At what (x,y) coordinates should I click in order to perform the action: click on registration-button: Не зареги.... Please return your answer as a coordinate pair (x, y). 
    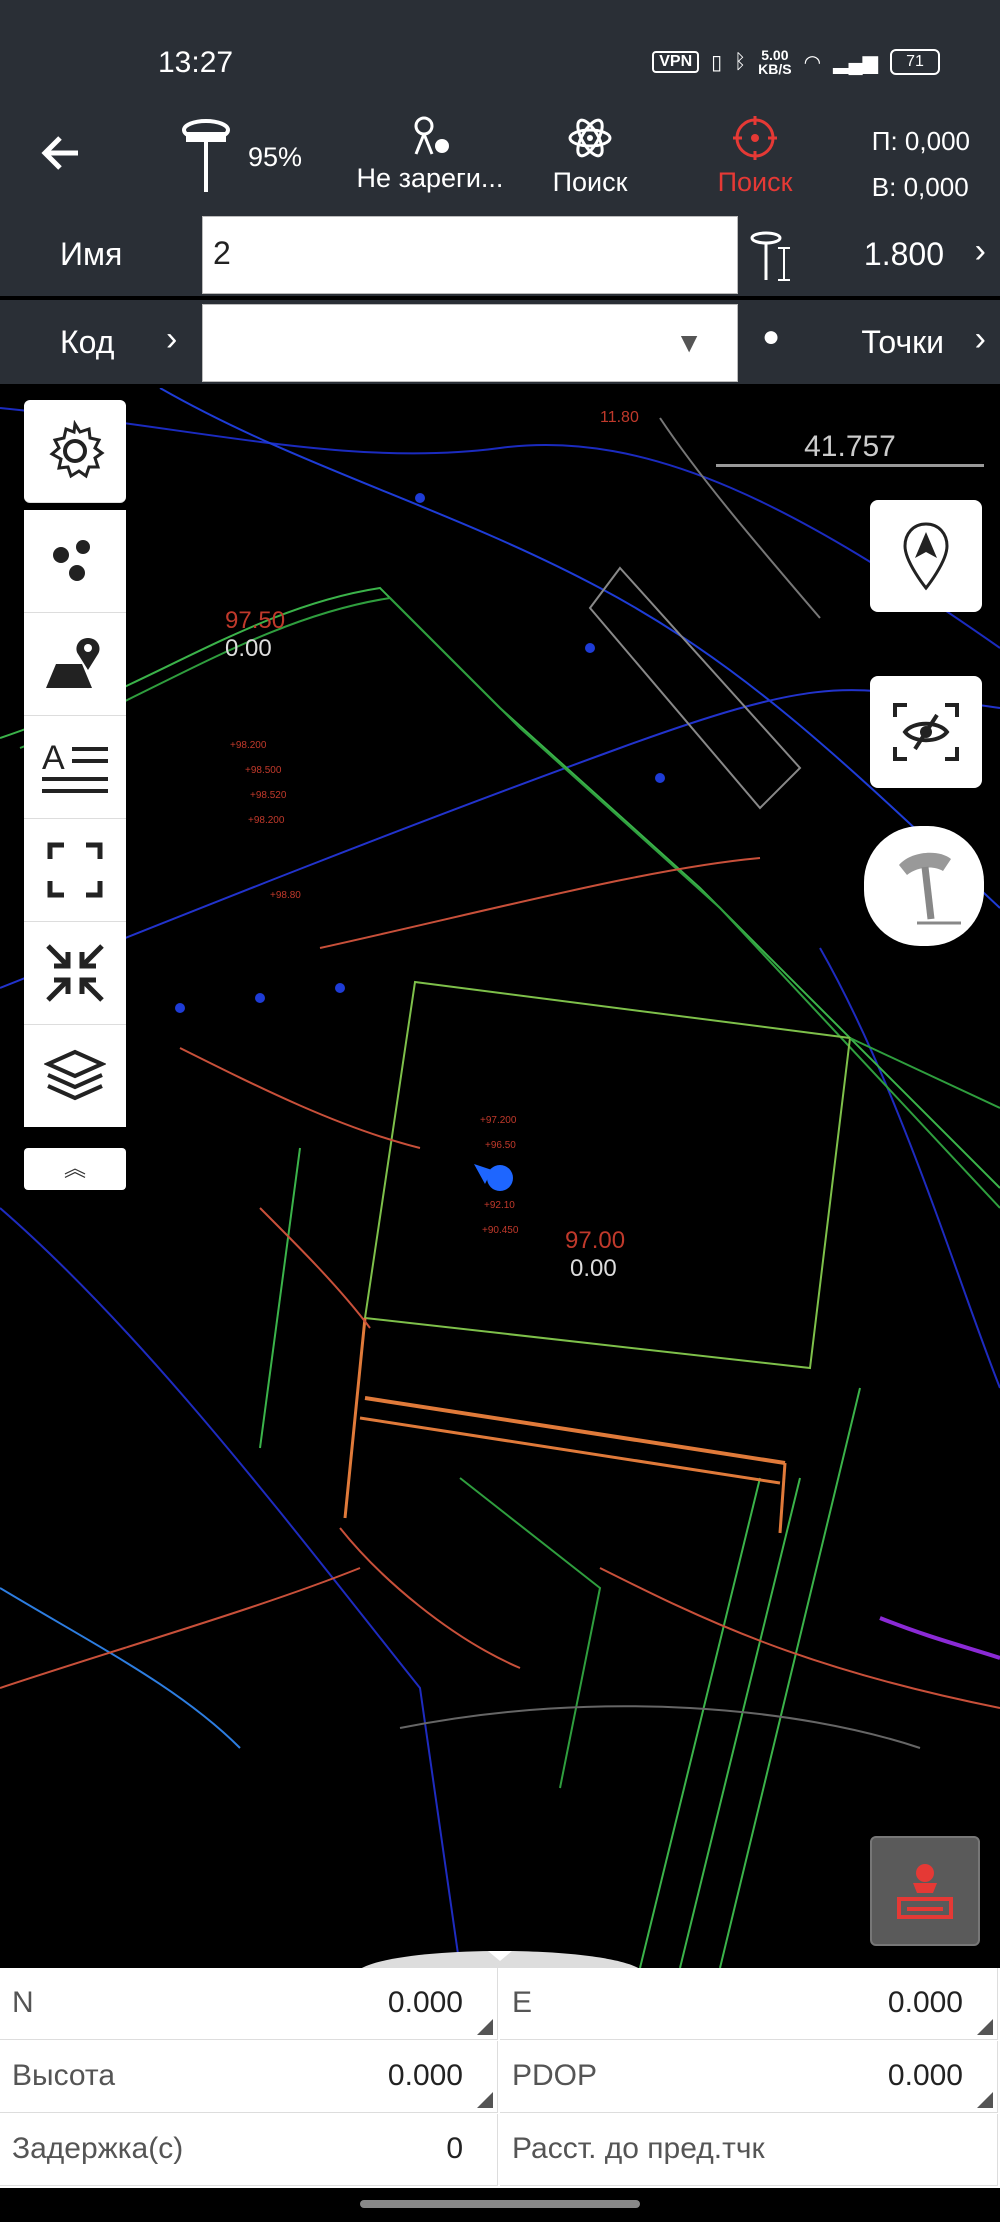
    Looking at the image, I should click on (430, 155).